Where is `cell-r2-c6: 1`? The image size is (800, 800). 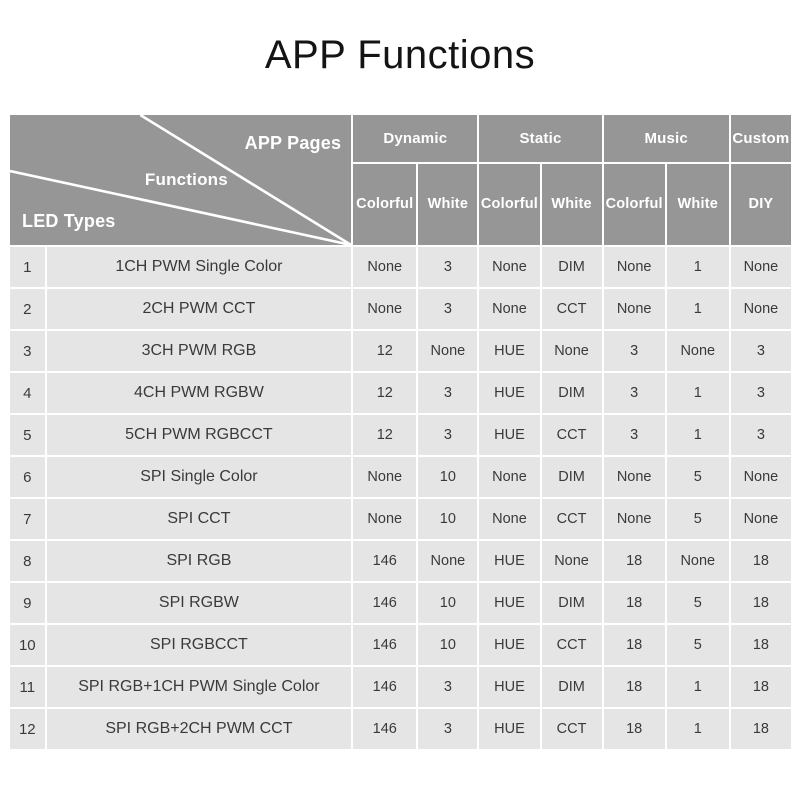 cell-r2-c6: 1 is located at coordinates (697, 309).